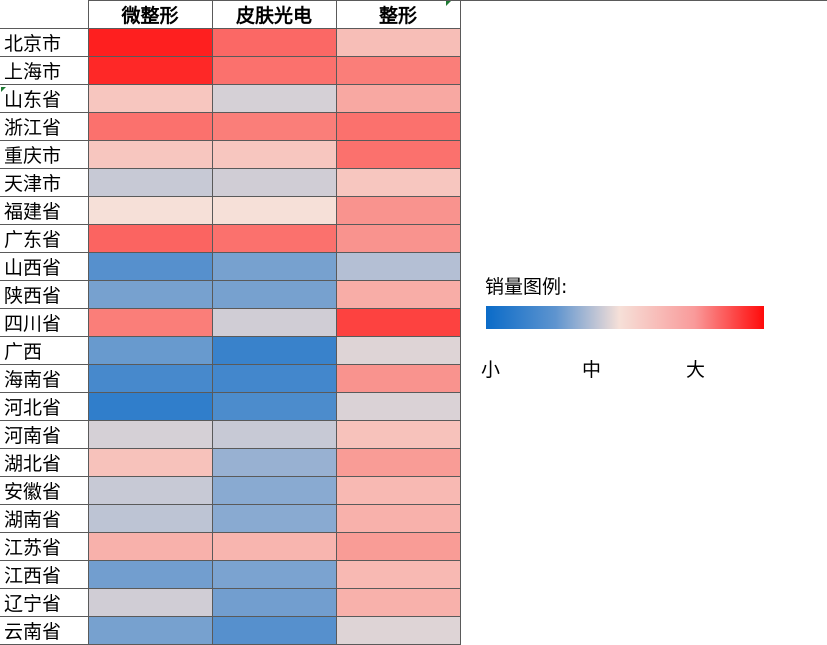 Image resolution: width=827 pixels, height=645 pixels. I want to click on region-label-cell: 辽宁省, so click(44, 602).